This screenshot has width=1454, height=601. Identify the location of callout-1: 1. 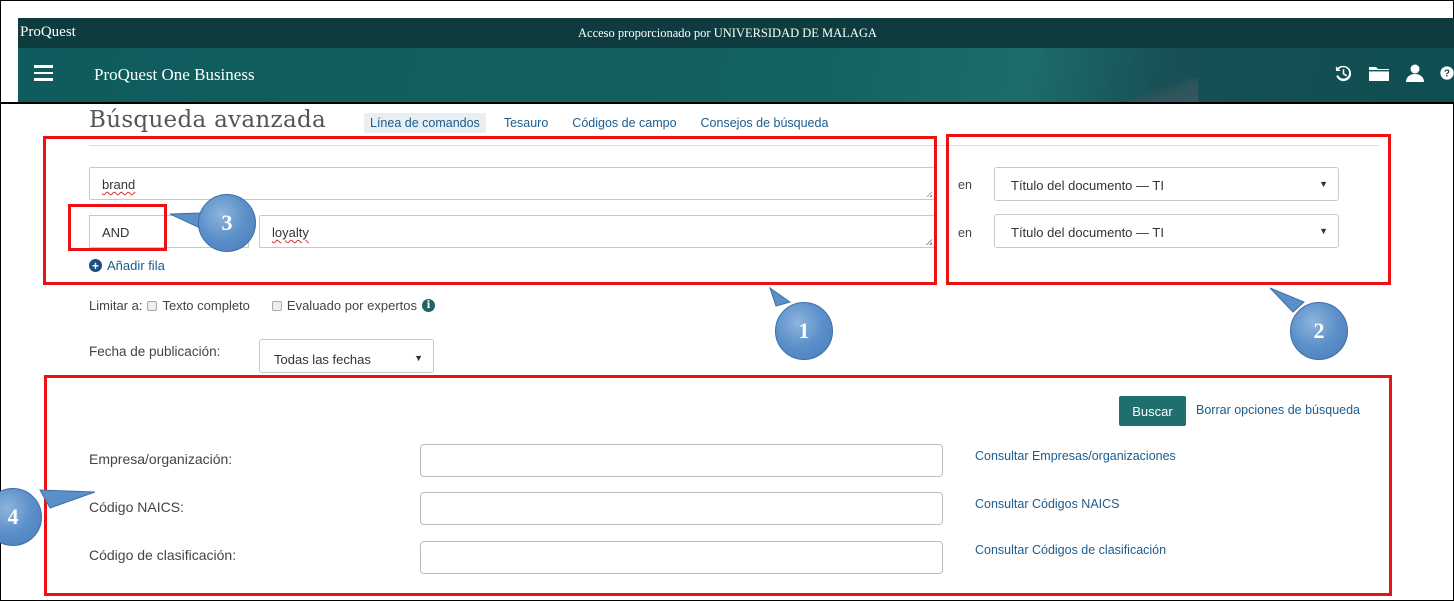
(804, 331).